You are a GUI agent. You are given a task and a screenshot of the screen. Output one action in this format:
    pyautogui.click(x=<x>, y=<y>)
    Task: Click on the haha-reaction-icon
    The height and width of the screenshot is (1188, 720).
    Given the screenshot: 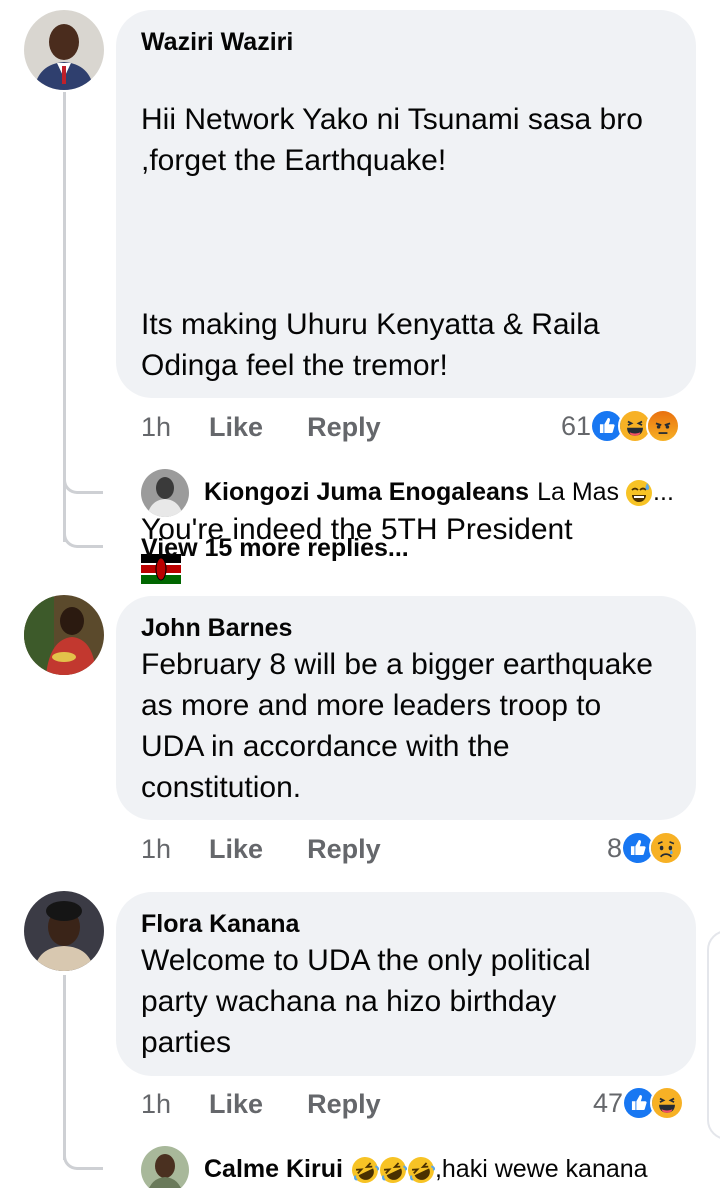 What is the action you would take?
    pyautogui.click(x=667, y=1103)
    